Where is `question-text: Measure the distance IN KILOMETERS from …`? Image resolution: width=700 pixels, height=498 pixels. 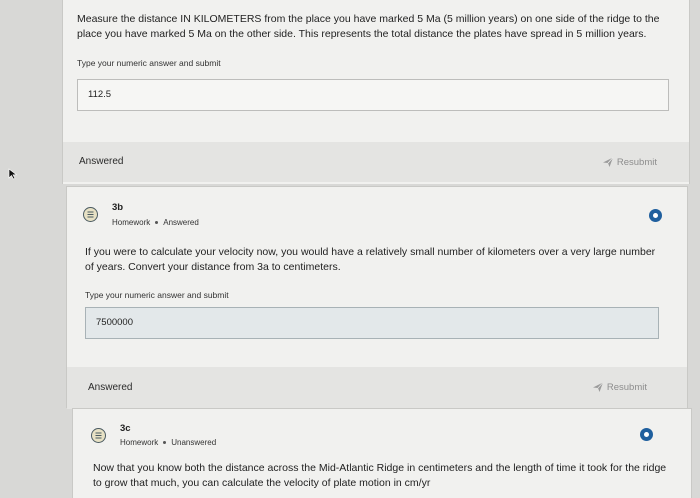 question-text: Measure the distance IN KILOMETERS from … is located at coordinates (368, 26).